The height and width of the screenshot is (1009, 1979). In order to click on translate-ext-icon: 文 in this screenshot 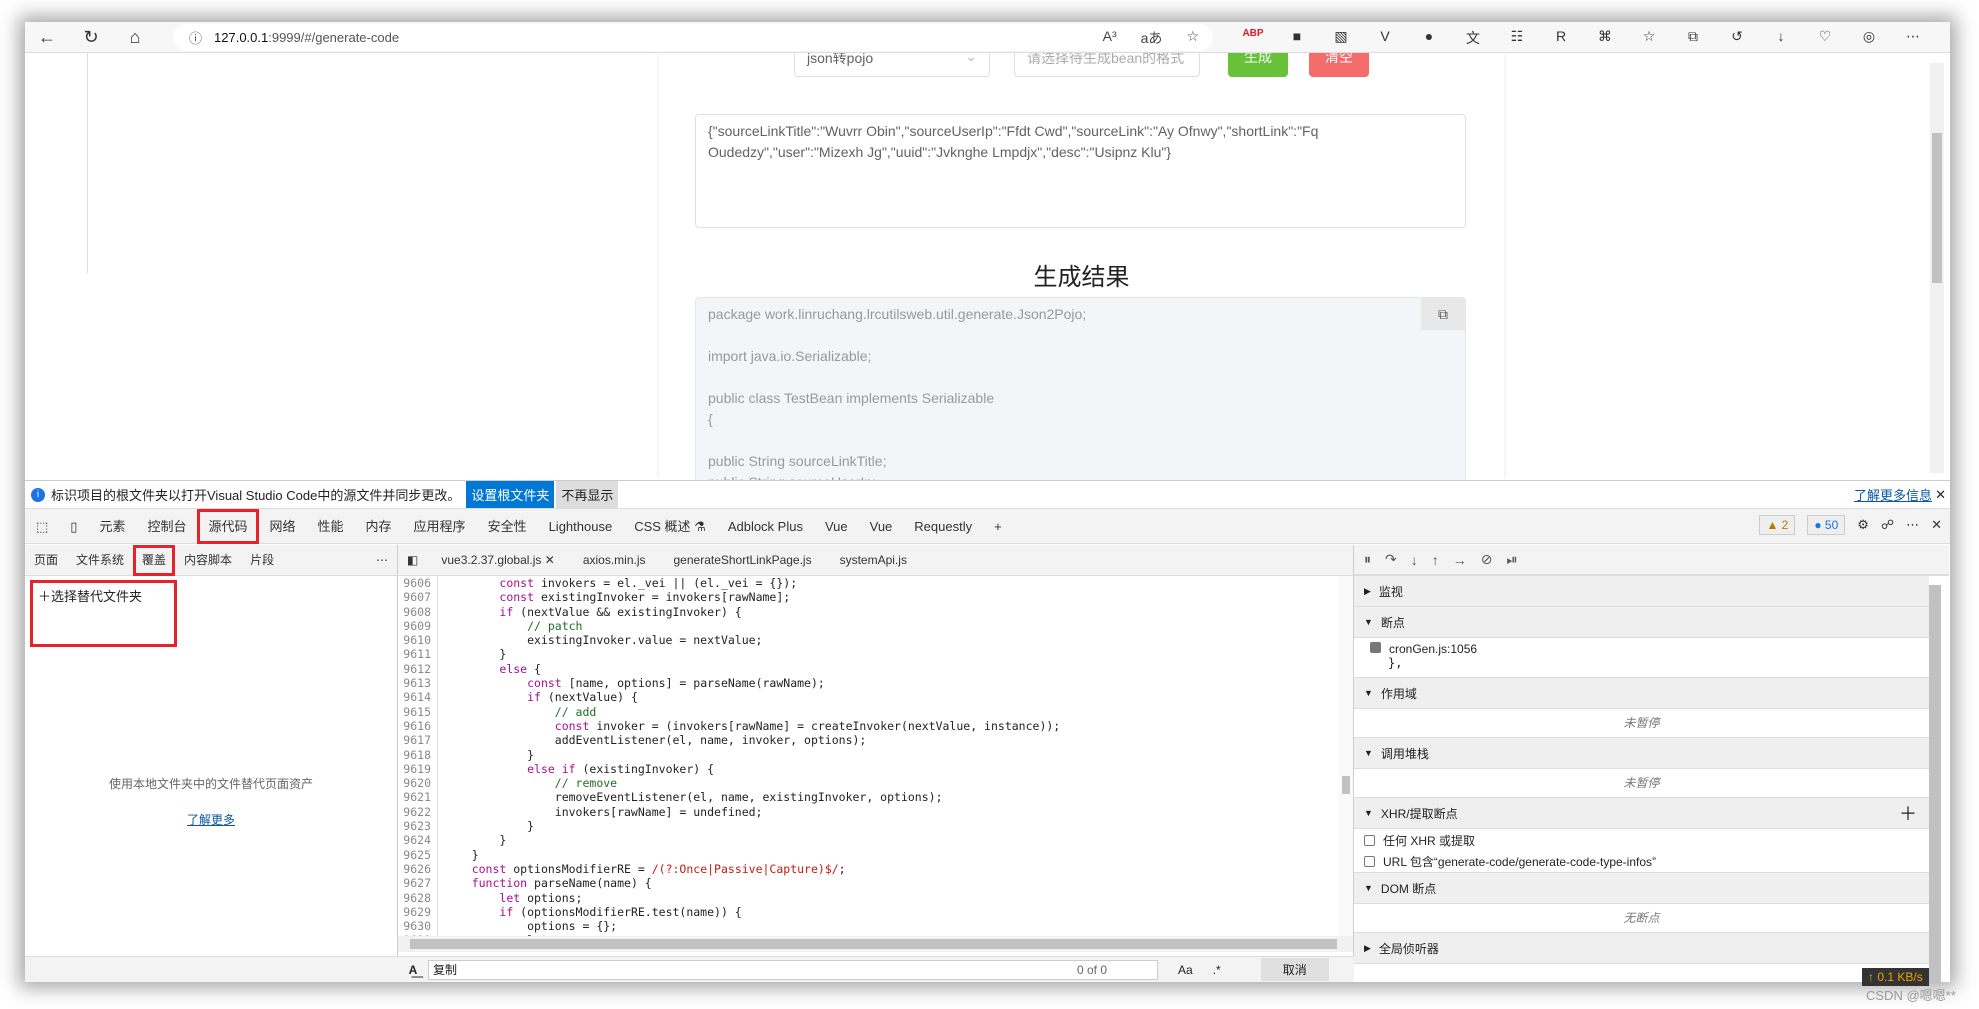, I will do `click(1473, 38)`.